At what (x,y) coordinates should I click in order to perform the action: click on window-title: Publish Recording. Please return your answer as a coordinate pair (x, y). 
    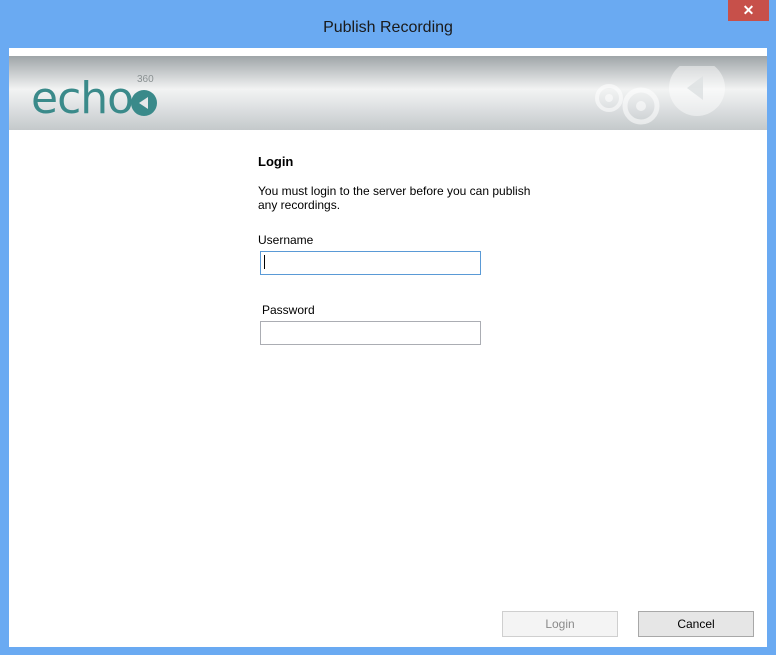
    Looking at the image, I should click on (388, 27).